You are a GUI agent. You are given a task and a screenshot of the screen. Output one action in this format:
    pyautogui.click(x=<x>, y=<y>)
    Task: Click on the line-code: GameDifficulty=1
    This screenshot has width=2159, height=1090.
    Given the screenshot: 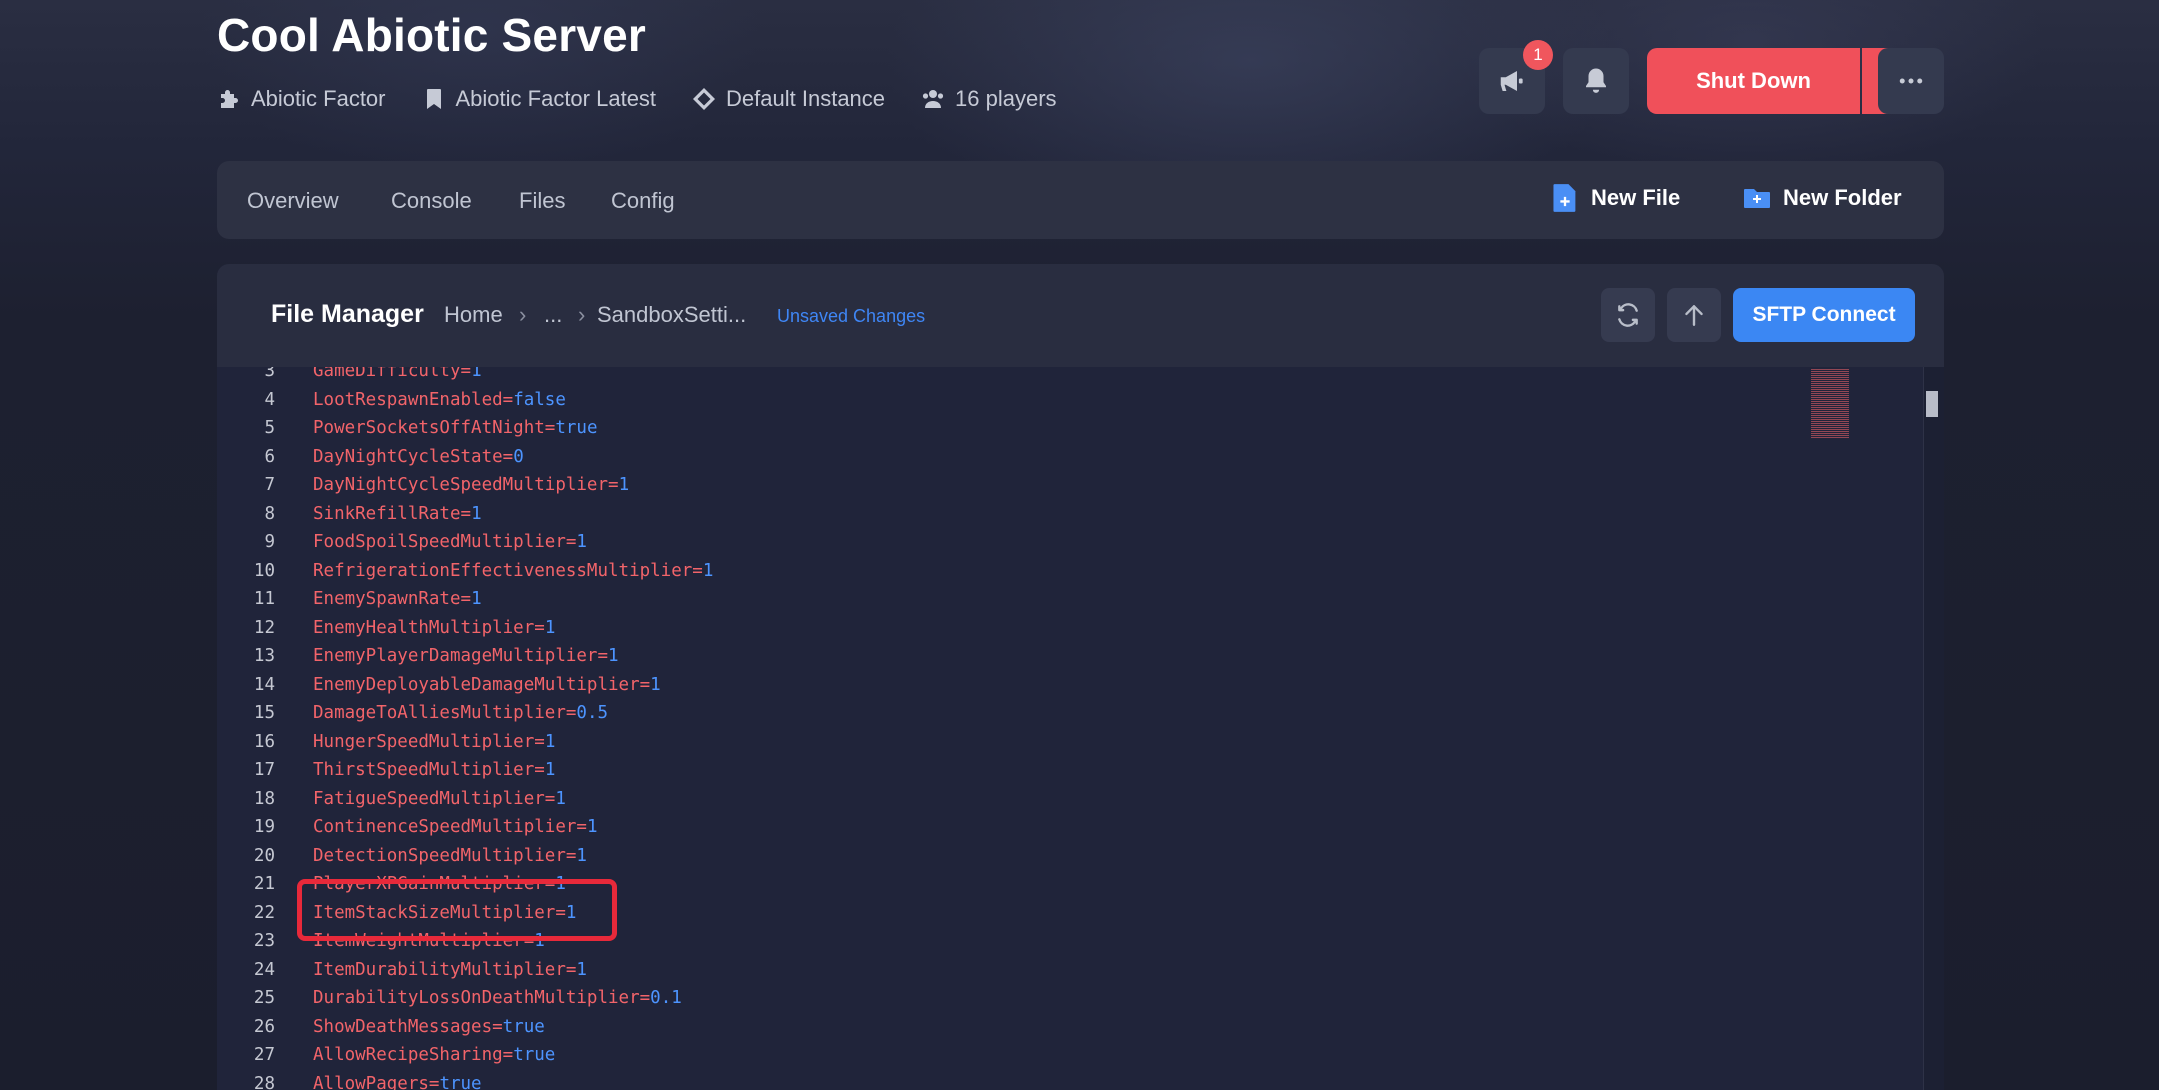 What is the action you would take?
    pyautogui.click(x=397, y=376)
    